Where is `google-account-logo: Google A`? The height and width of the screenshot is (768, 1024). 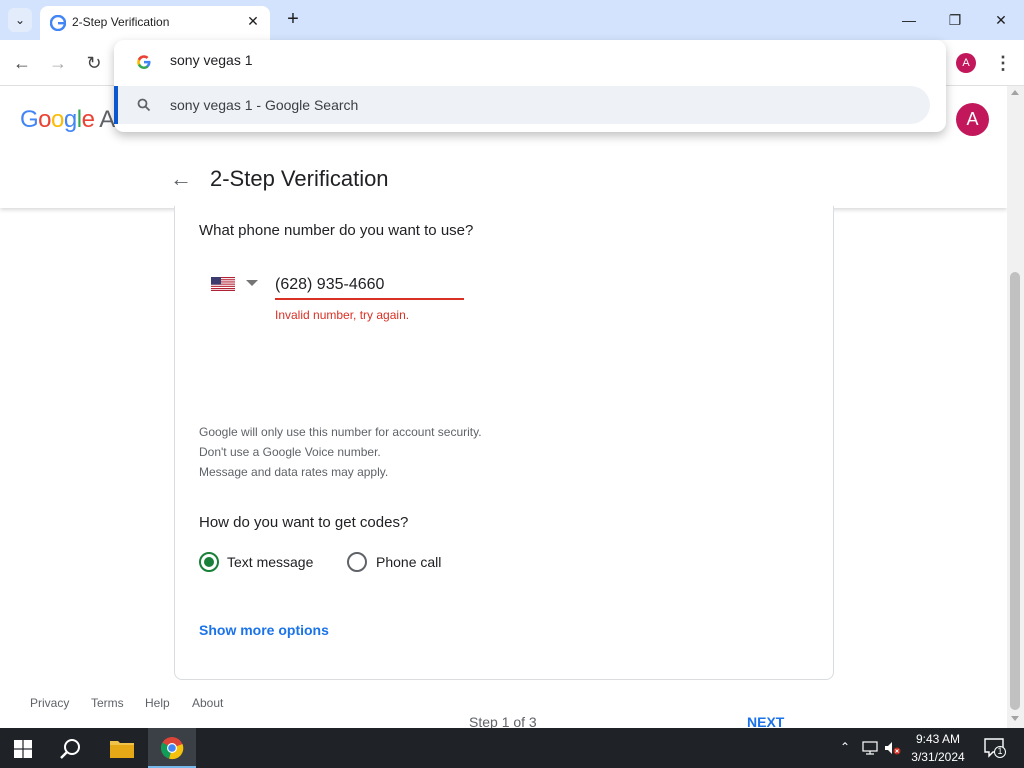 google-account-logo: Google A is located at coordinates (67, 120).